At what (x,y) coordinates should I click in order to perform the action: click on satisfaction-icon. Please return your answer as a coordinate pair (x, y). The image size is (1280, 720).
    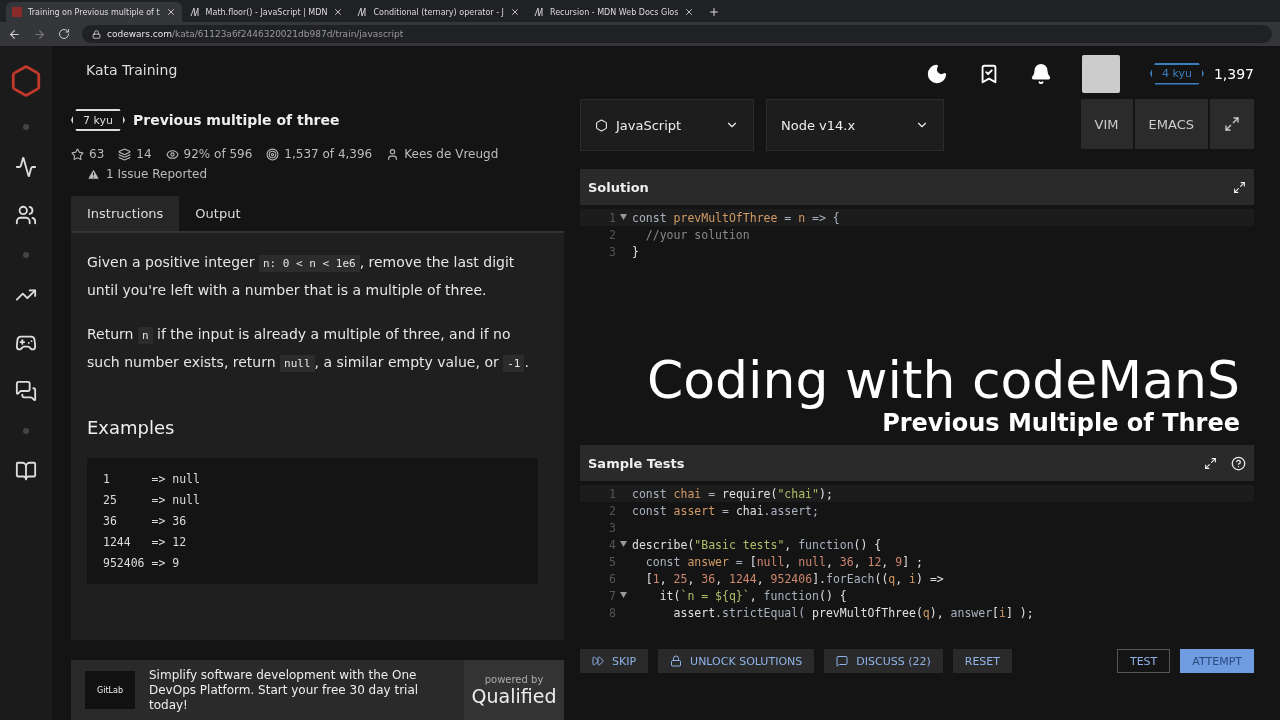
    Looking at the image, I should click on (172, 154).